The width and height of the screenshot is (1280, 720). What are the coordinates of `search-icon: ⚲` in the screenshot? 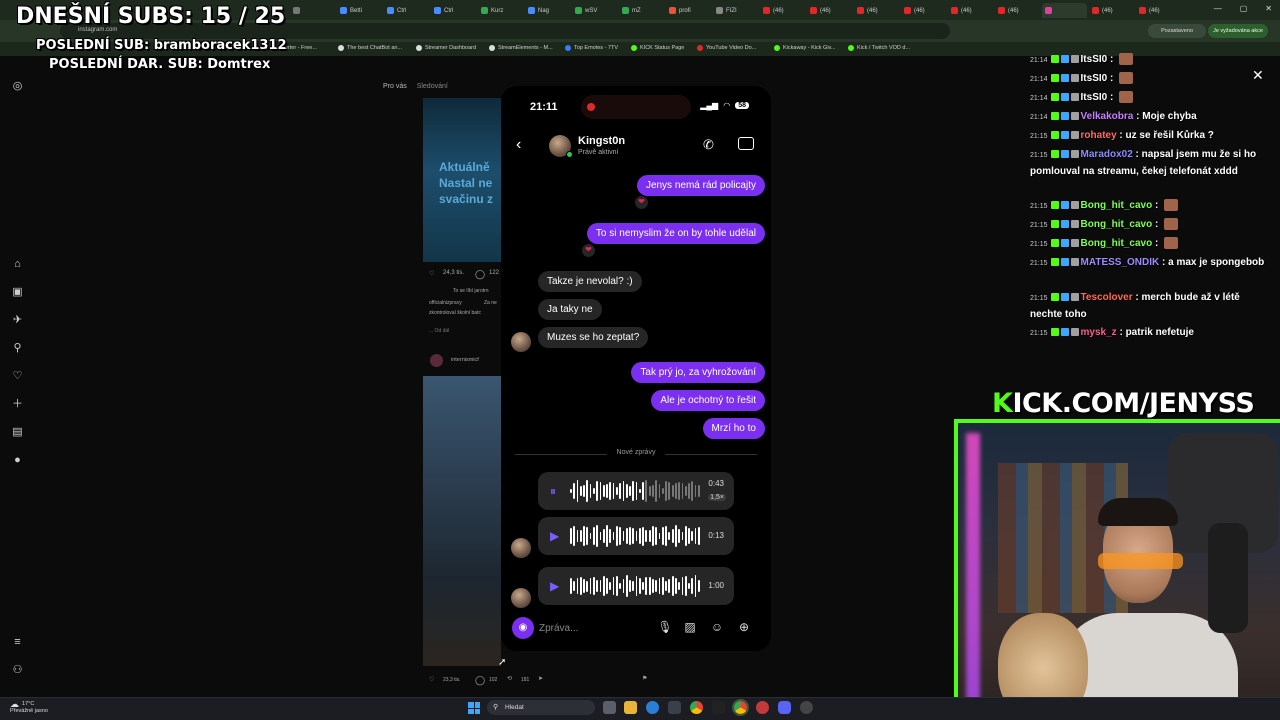 It's located at (17, 348).